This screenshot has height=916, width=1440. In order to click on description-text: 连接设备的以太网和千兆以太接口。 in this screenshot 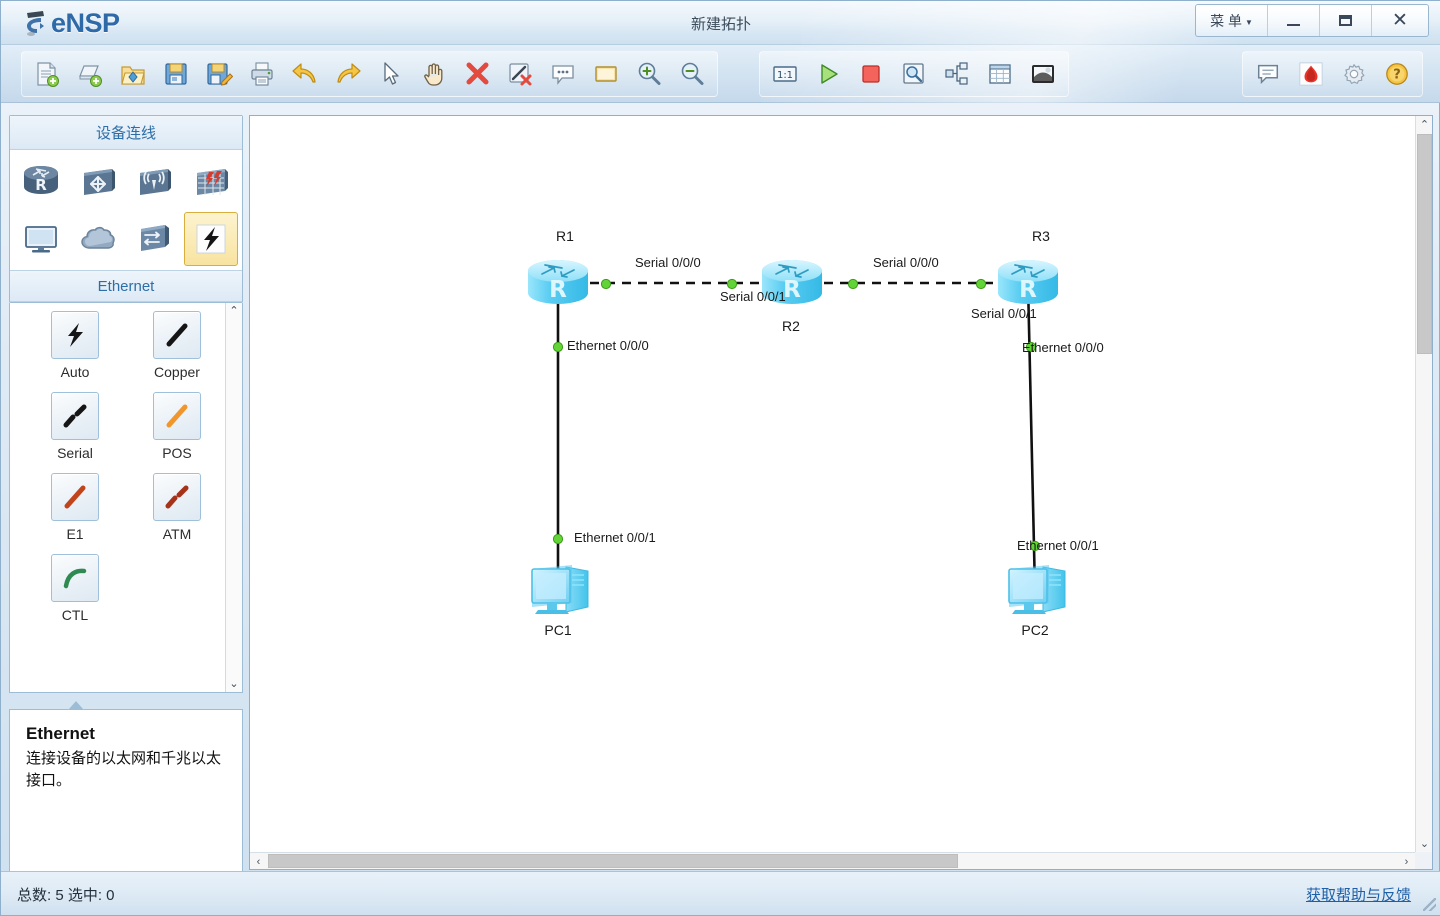, I will do `click(124, 769)`.